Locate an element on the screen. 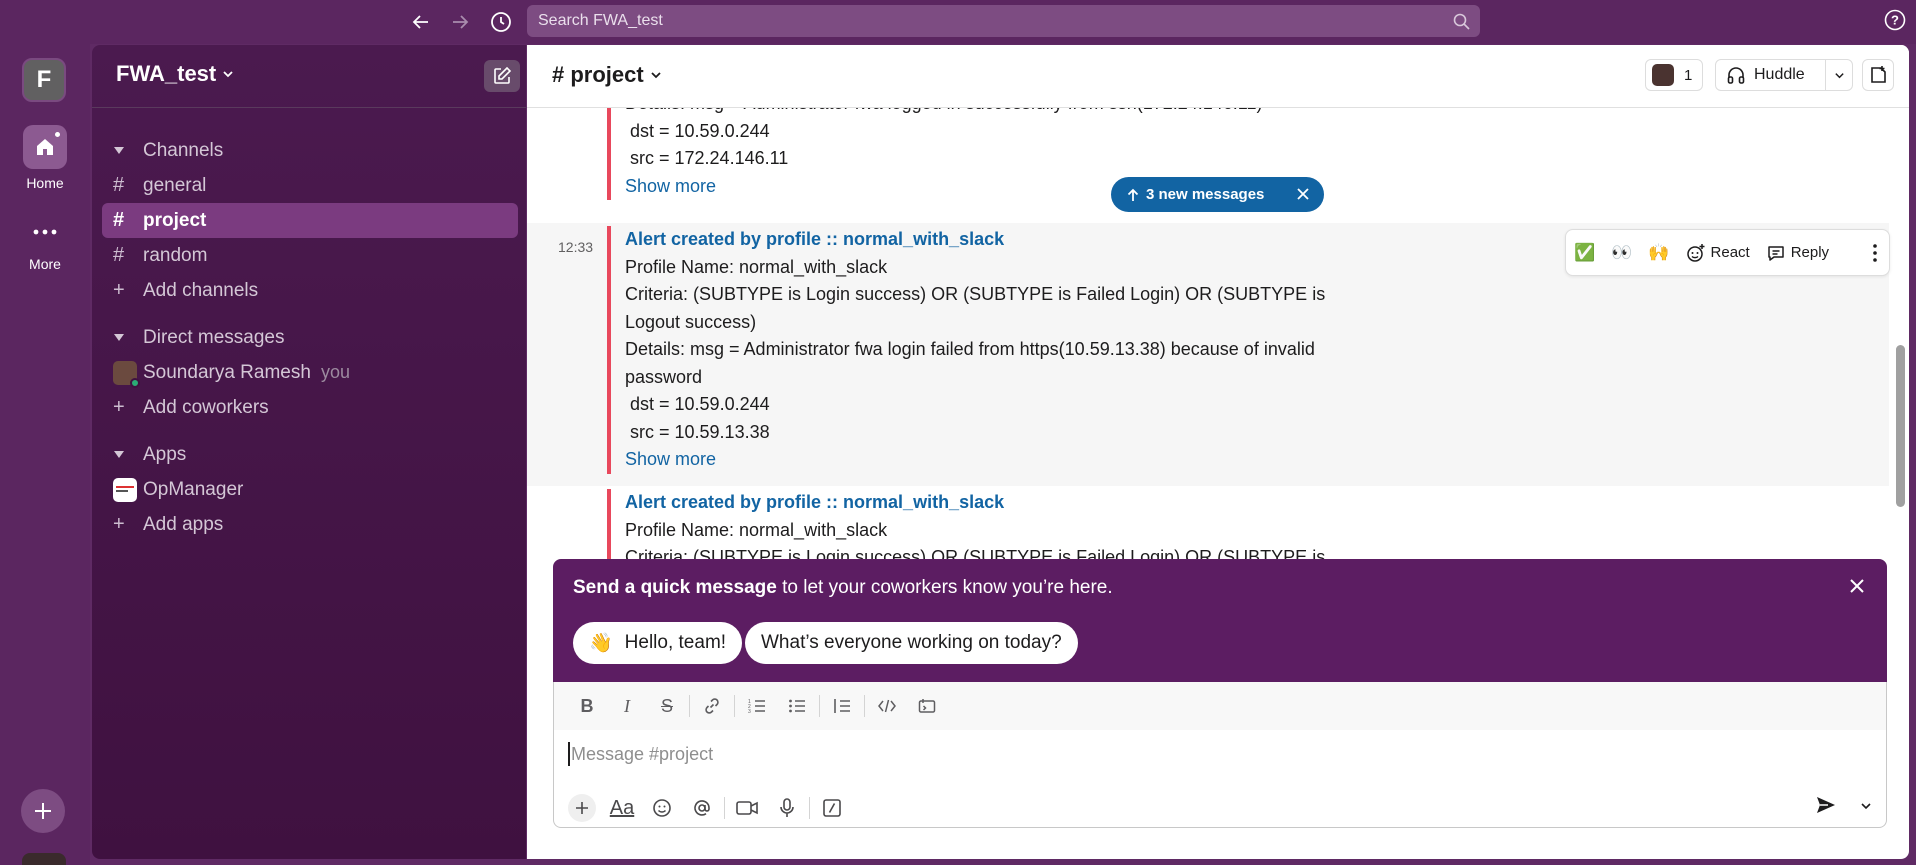 The height and width of the screenshot is (865, 1916). bulleted-list-button is located at coordinates (797, 706).